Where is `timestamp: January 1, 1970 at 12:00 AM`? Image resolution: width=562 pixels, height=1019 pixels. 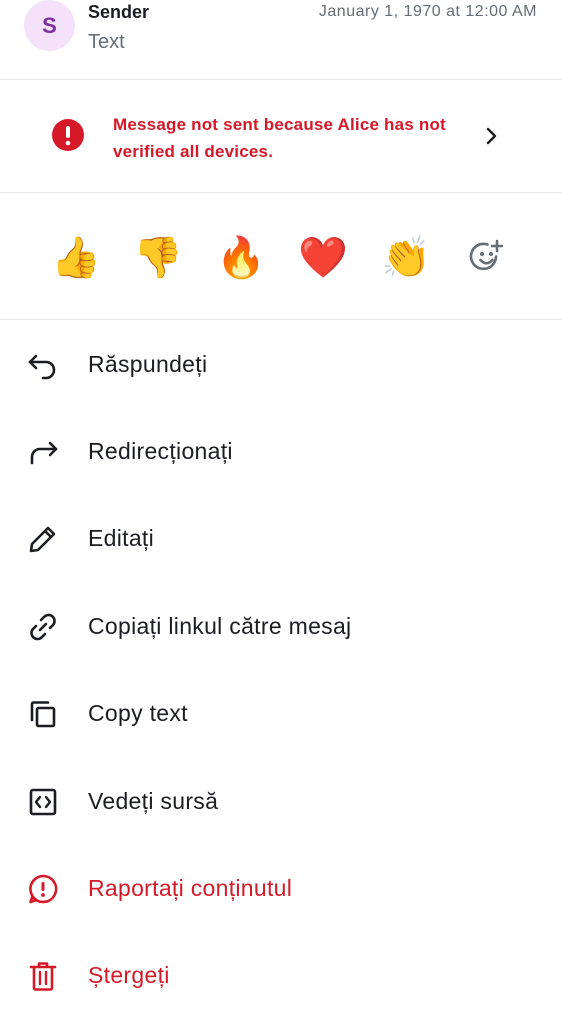 timestamp: January 1, 1970 at 12:00 AM is located at coordinates (427, 11).